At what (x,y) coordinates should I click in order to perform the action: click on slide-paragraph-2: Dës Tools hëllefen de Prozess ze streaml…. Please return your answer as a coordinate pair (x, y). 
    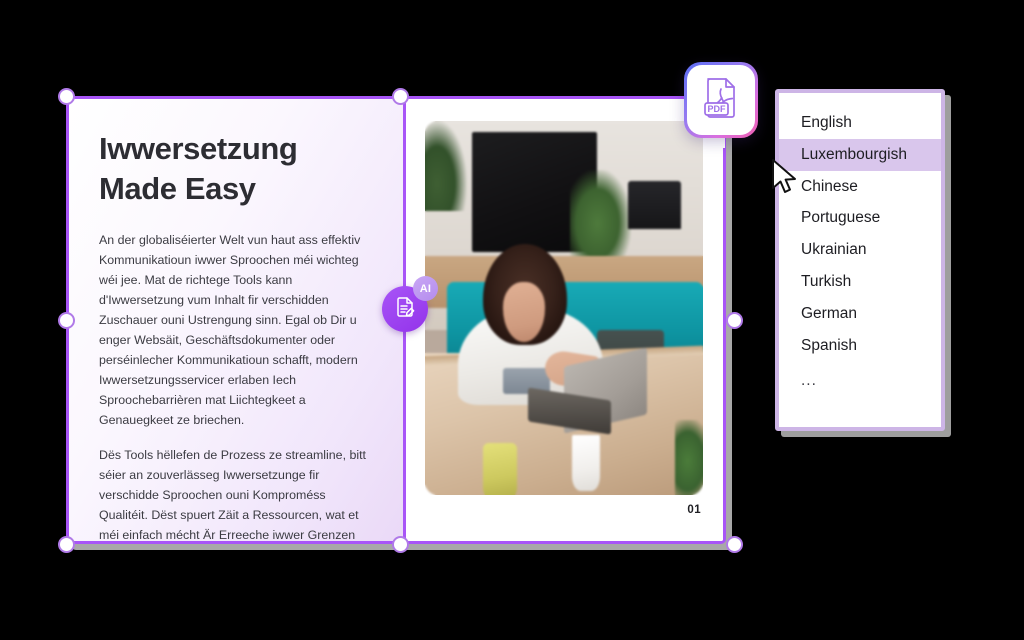
    Looking at the image, I should click on (232, 494).